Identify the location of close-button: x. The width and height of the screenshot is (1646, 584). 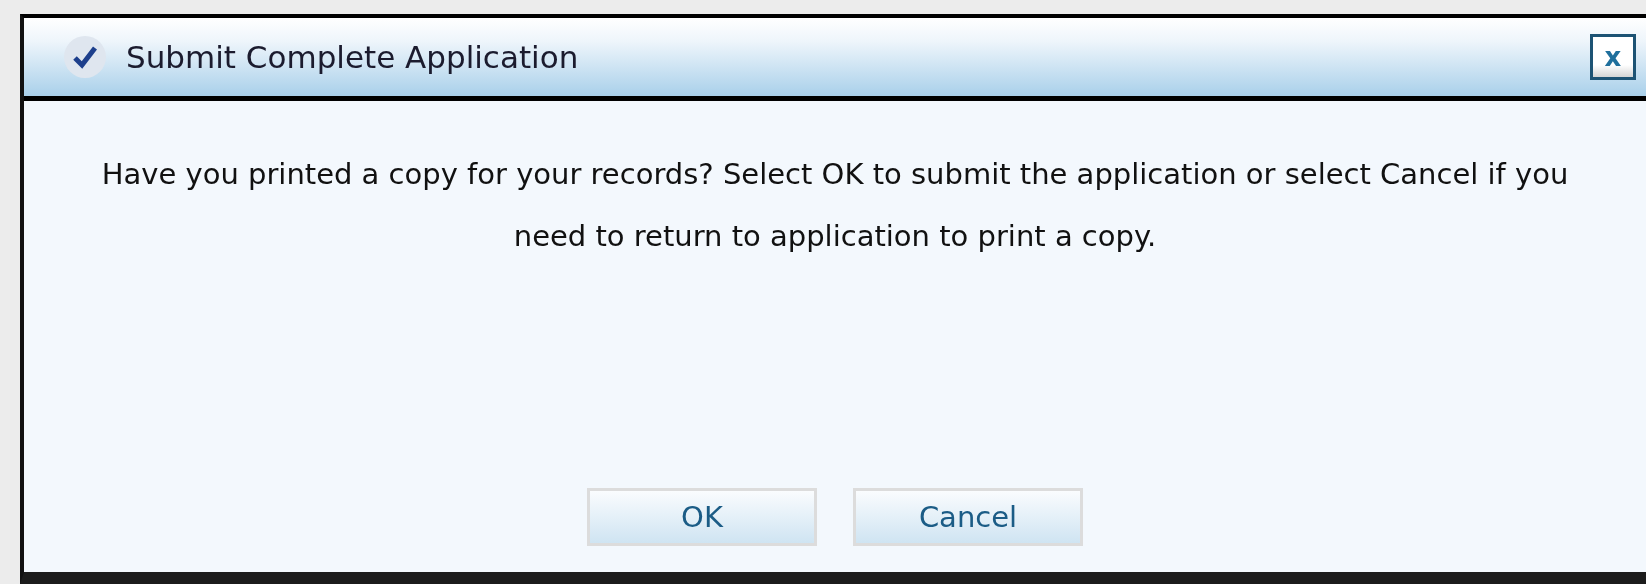
(1613, 57).